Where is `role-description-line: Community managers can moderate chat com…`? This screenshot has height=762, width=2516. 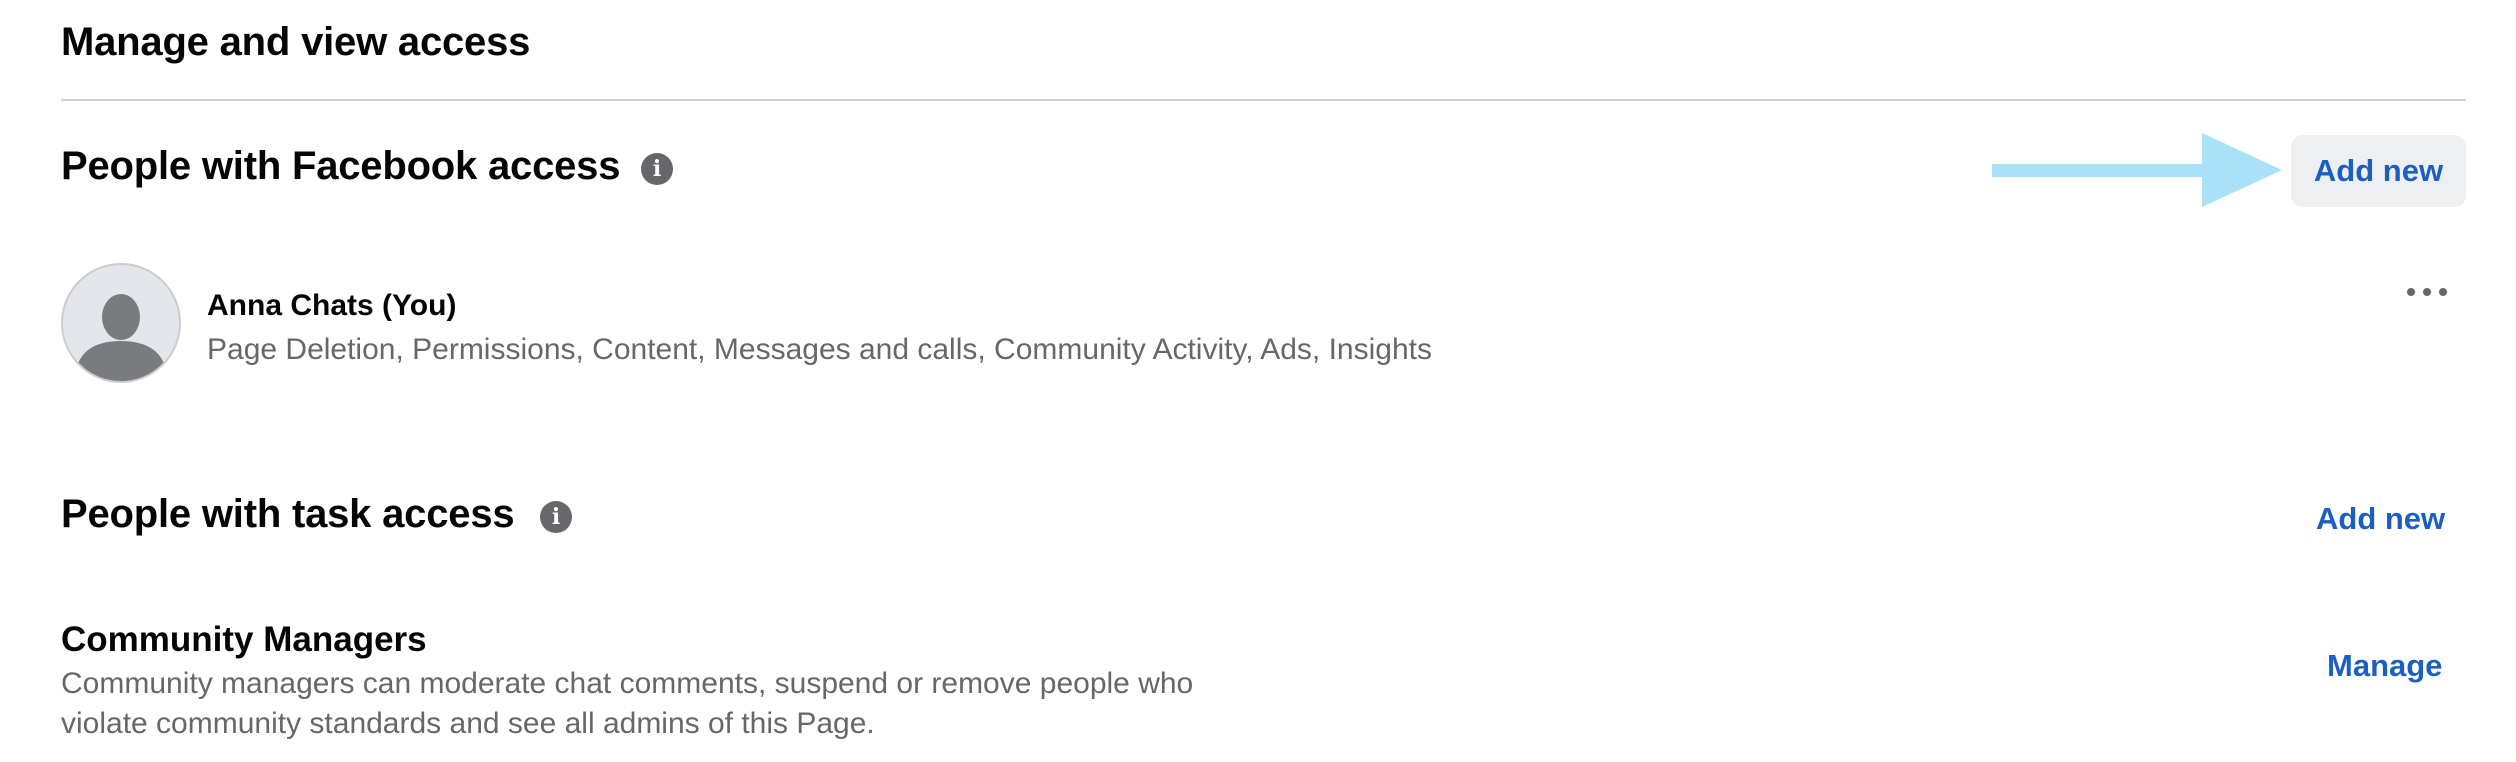
role-description-line: Community managers can moderate chat com… is located at coordinates (627, 683).